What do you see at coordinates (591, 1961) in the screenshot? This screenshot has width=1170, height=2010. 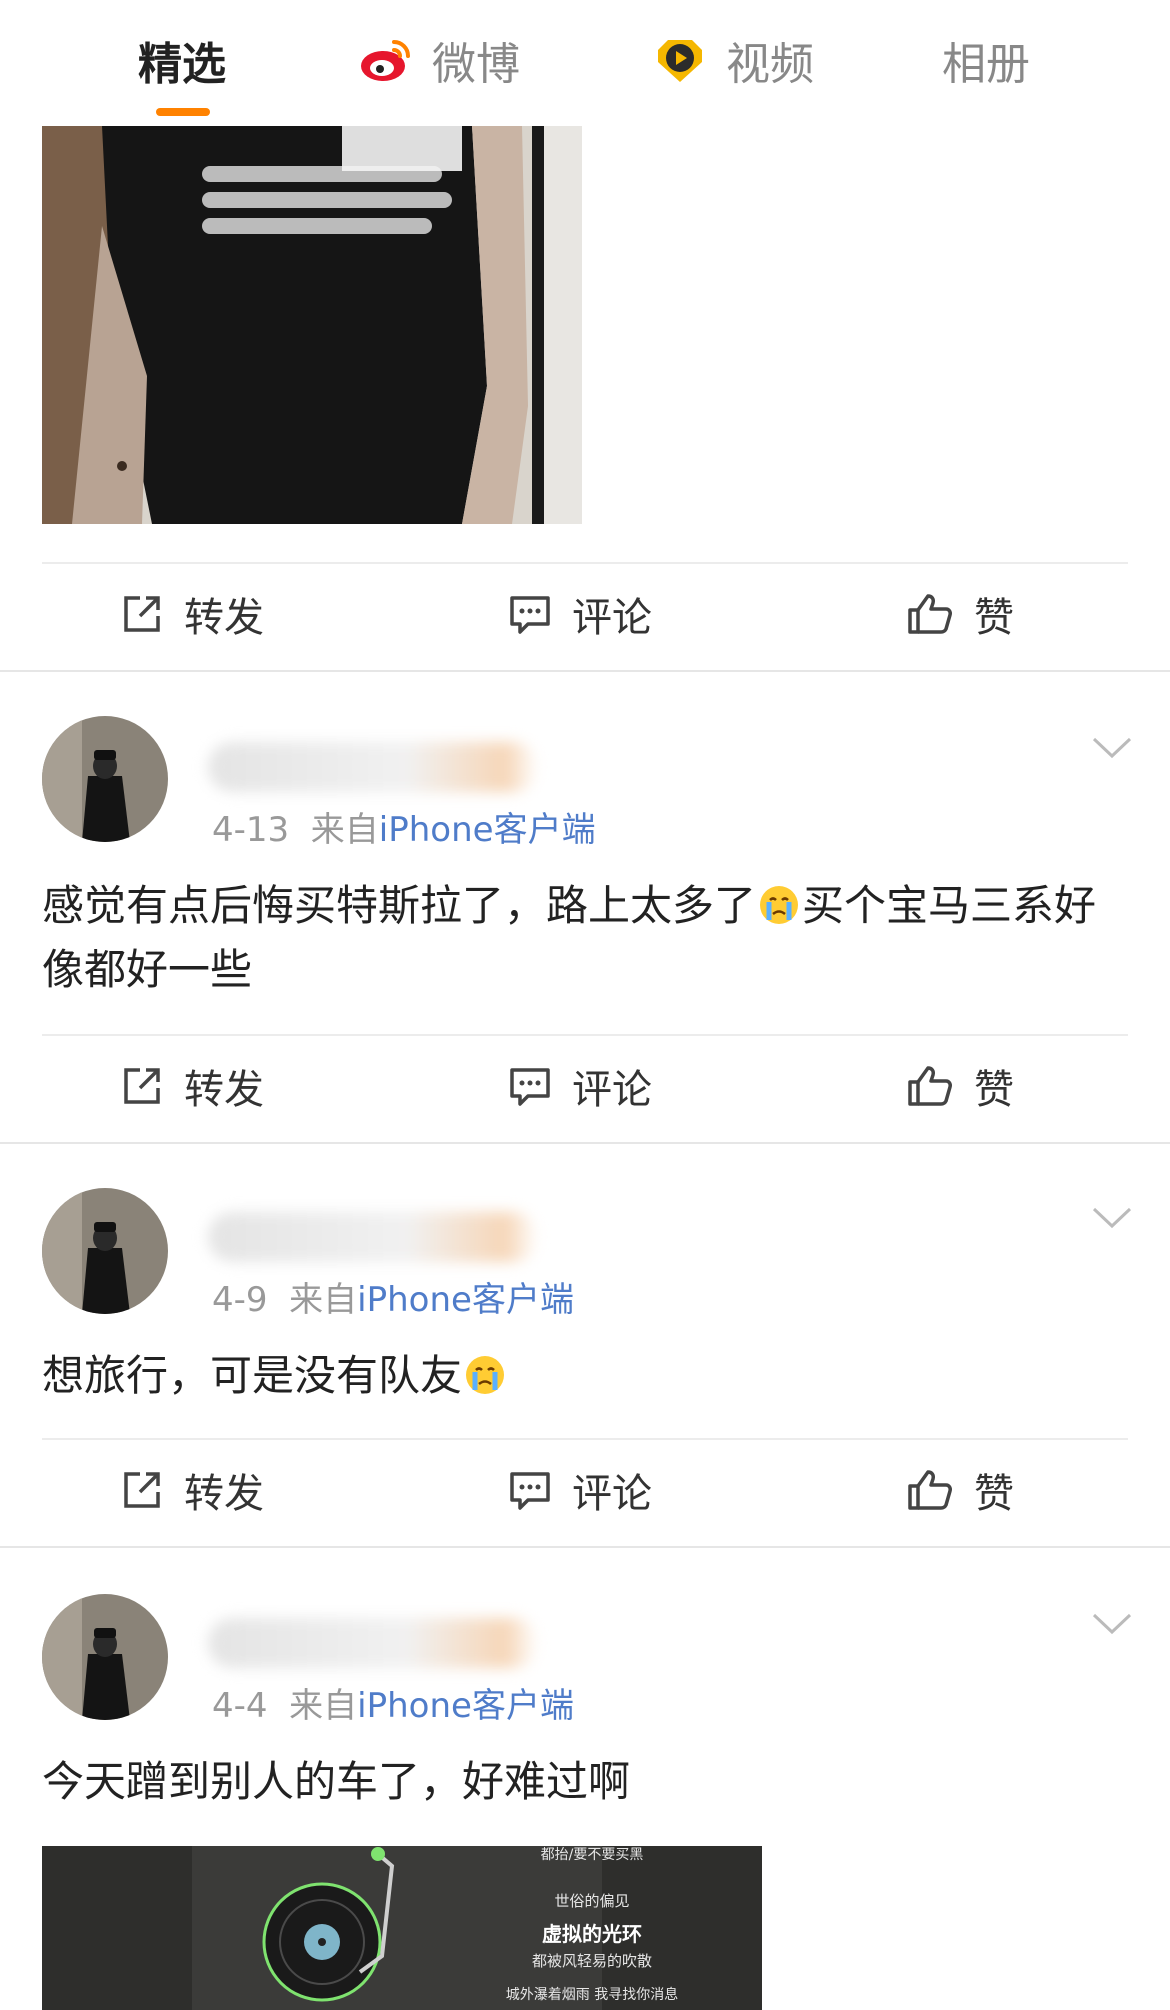 I see `lyric-line: 都被风轻易的吹散` at bounding box center [591, 1961].